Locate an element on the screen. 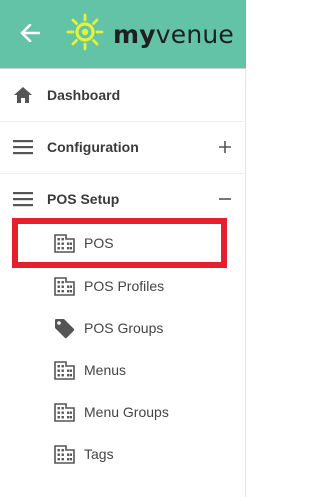 Image resolution: width=320 pixels, height=497 pixels. sub-item-label: POS Groups is located at coordinates (124, 328).